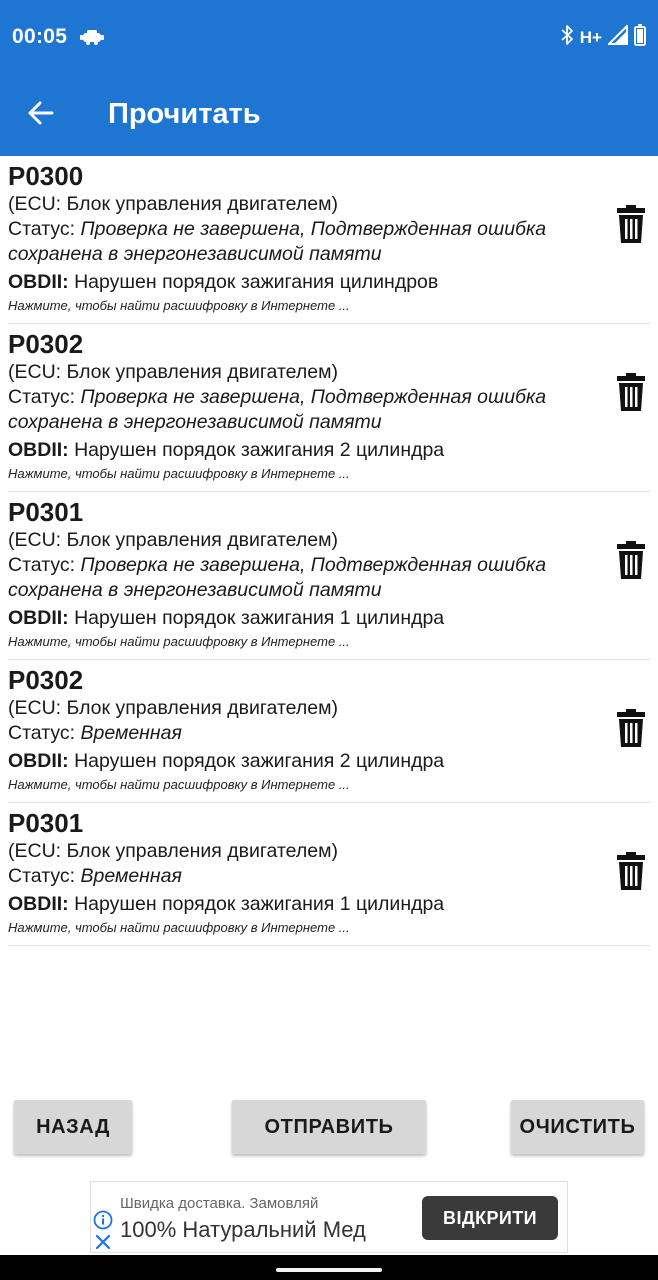 Image resolution: width=658 pixels, height=1280 pixels. What do you see at coordinates (40, 36) in the screenshot?
I see `status-time: 00:05` at bounding box center [40, 36].